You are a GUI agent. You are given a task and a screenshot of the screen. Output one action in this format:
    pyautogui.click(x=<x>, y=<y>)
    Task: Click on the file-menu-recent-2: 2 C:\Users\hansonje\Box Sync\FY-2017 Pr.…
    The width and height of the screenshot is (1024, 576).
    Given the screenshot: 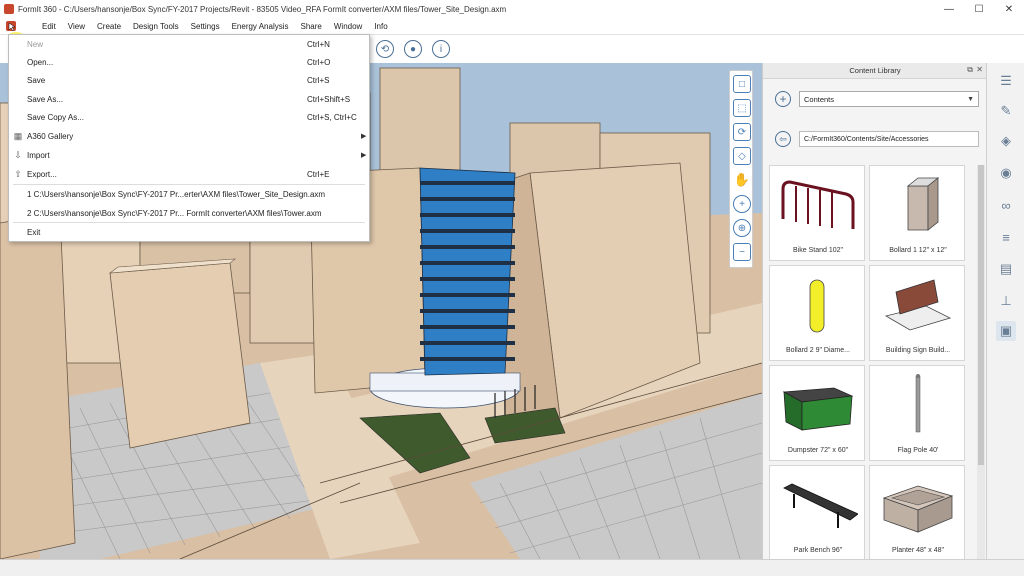 What is the action you would take?
    pyautogui.click(x=189, y=213)
    